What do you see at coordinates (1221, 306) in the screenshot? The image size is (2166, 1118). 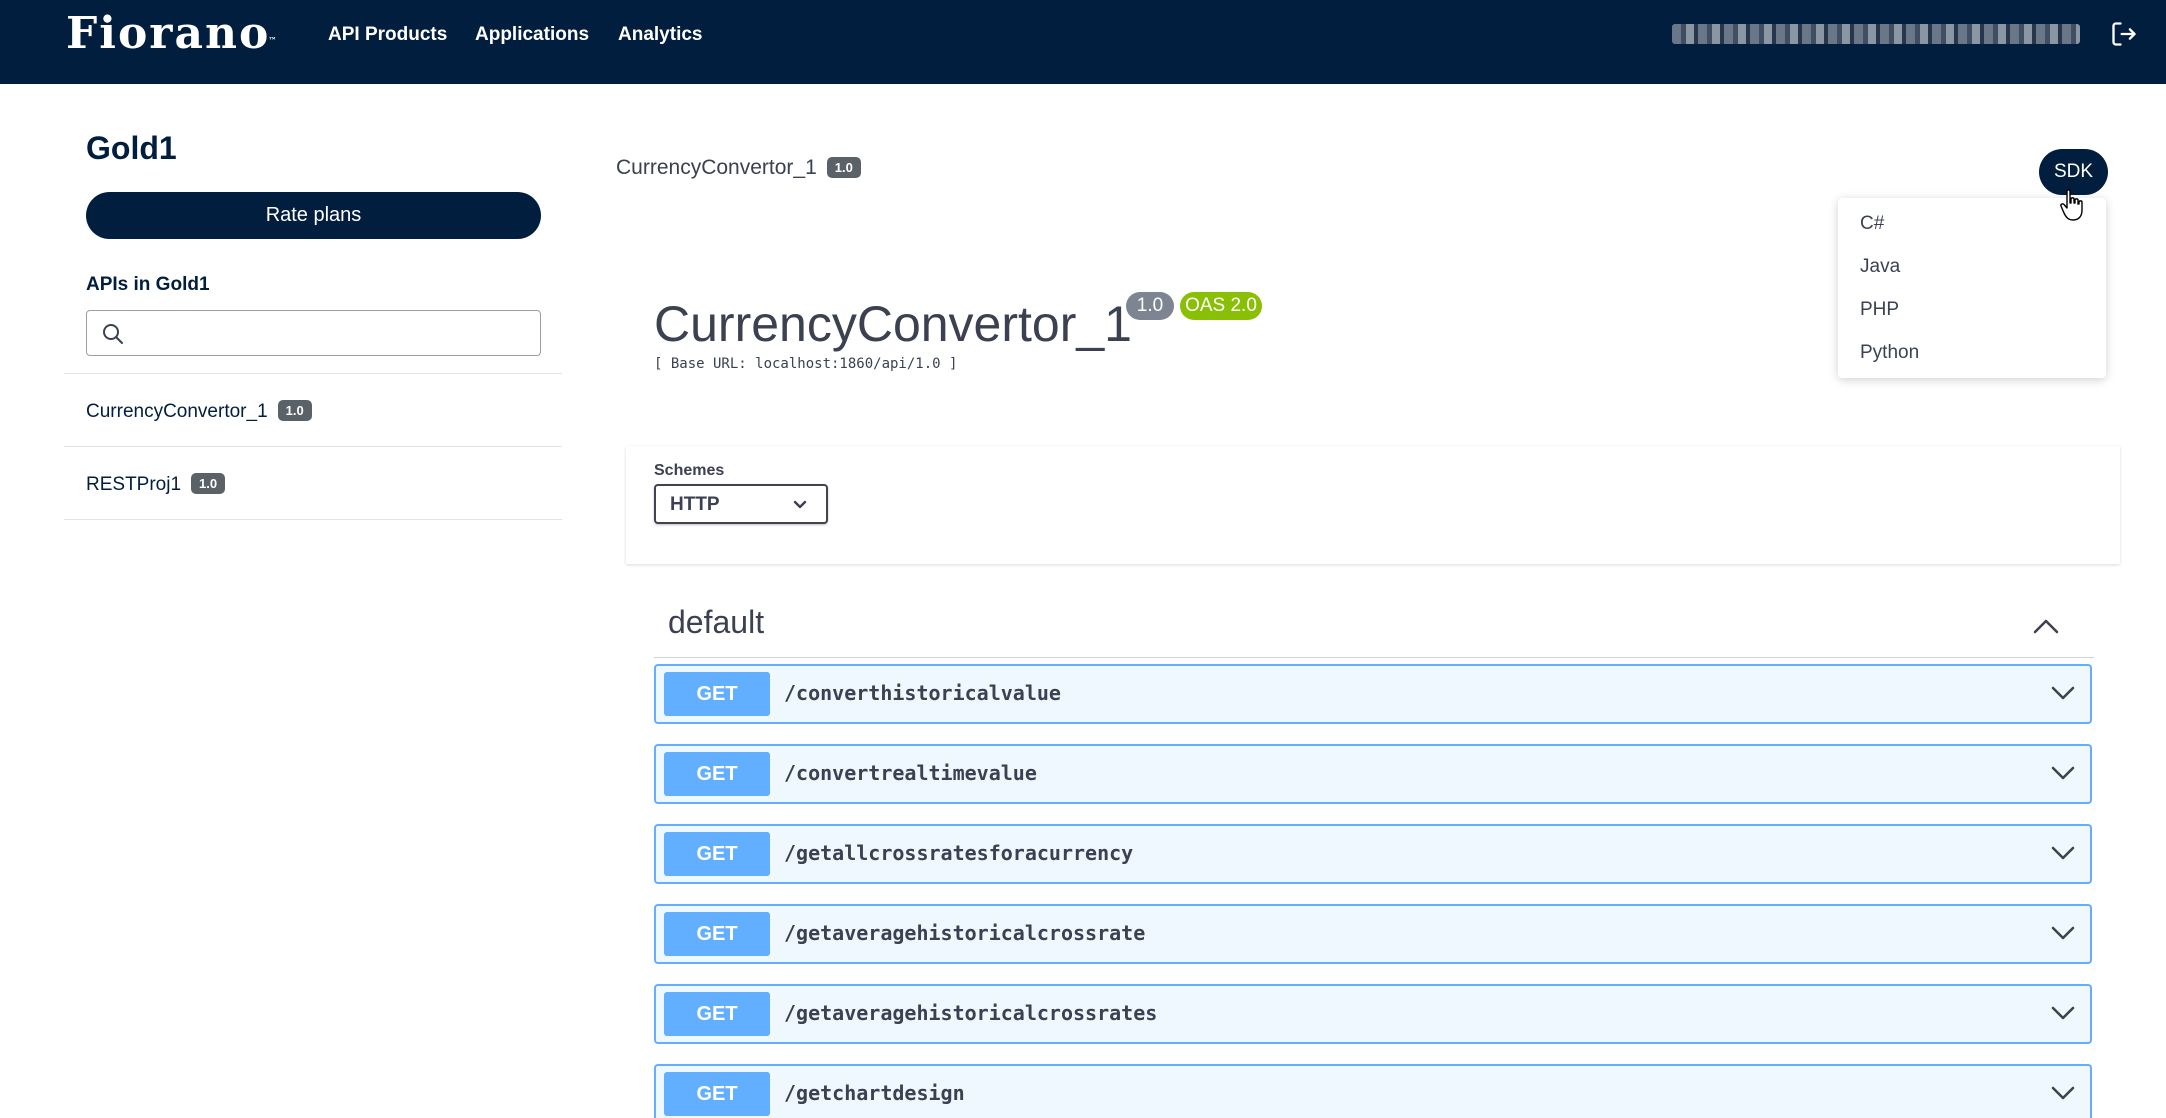 I see `oas-version-badge: OAS 2.0` at bounding box center [1221, 306].